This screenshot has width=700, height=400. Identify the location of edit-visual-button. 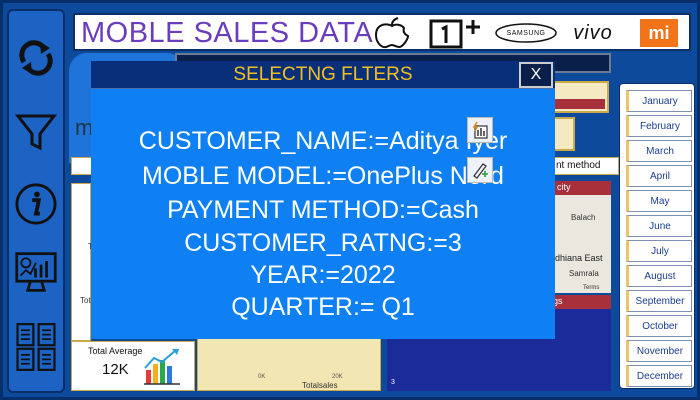
(480, 170).